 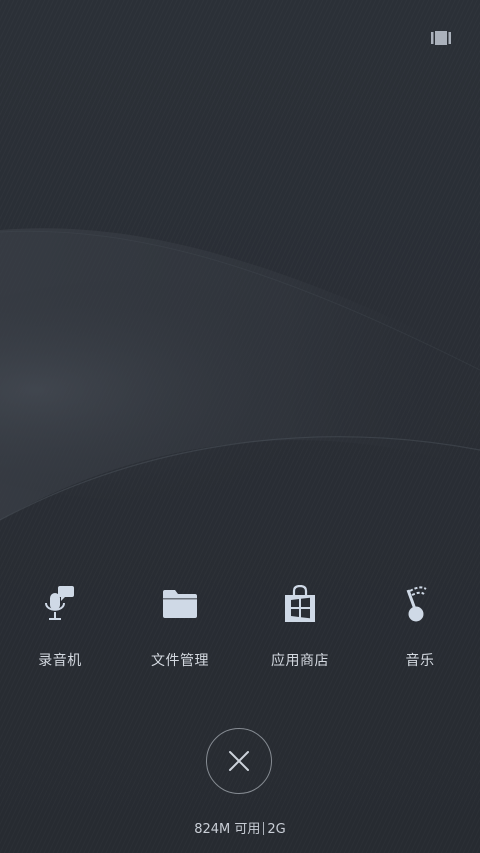 I want to click on recent-apps-button, so click(x=441, y=38).